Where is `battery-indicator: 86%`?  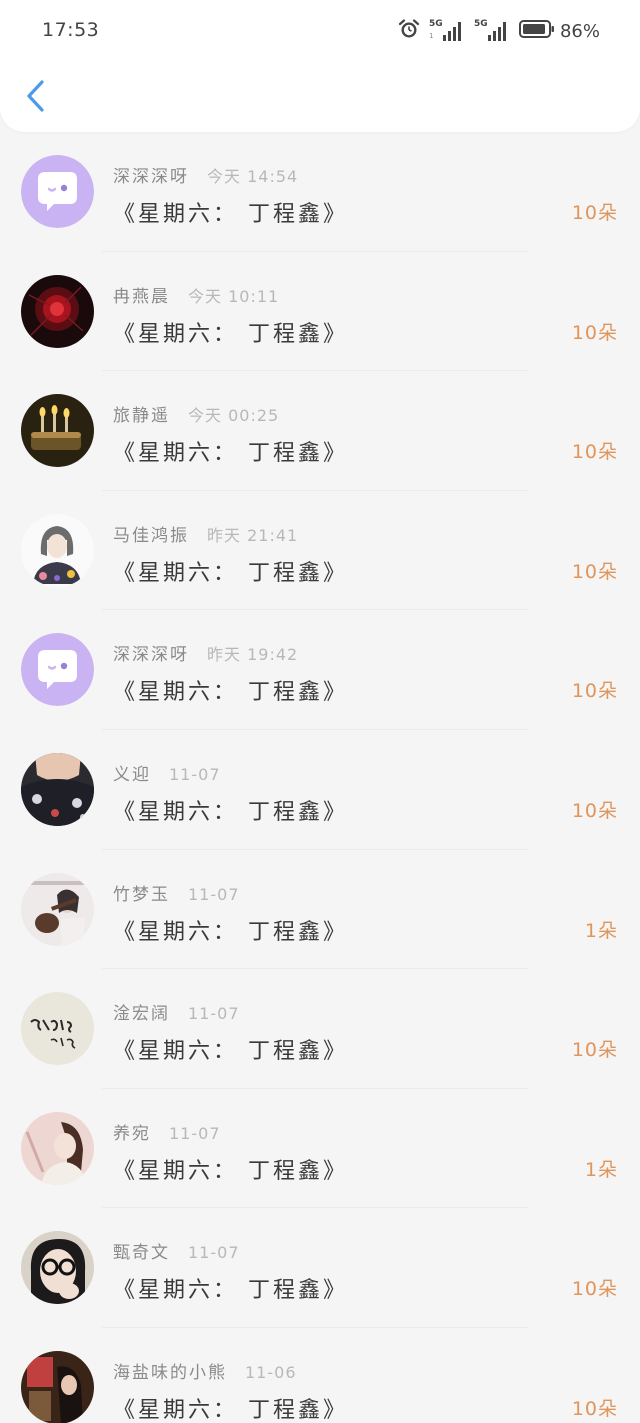 battery-indicator: 86% is located at coordinates (559, 31).